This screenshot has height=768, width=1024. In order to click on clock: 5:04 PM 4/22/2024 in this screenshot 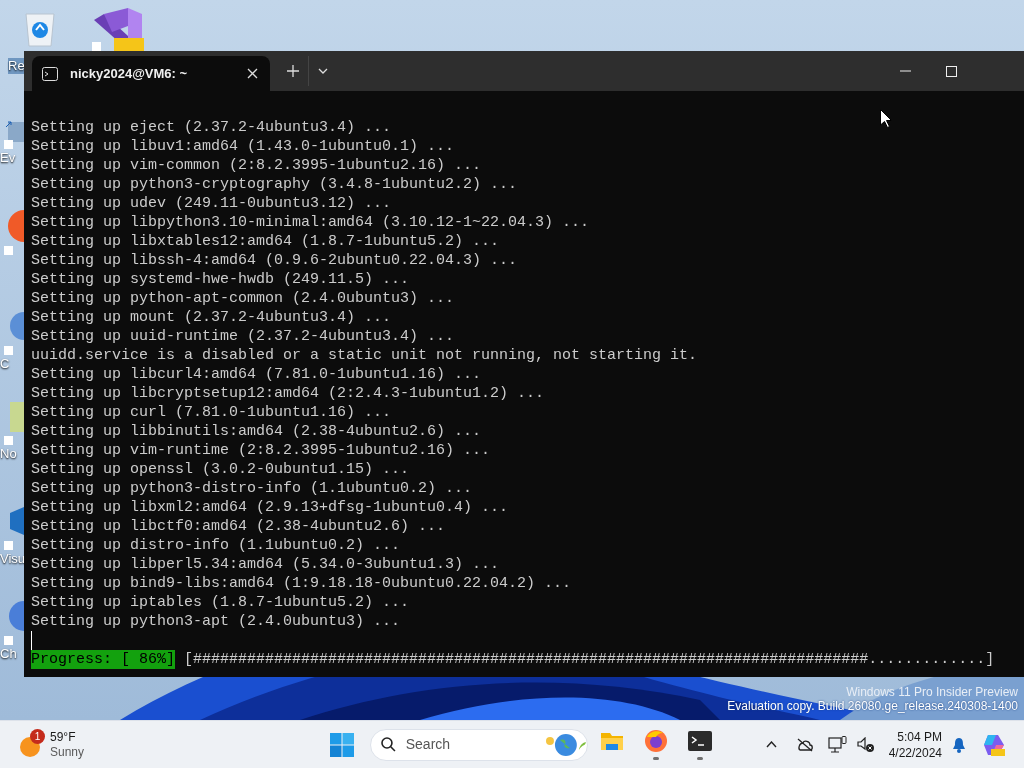, I will do `click(915, 744)`.